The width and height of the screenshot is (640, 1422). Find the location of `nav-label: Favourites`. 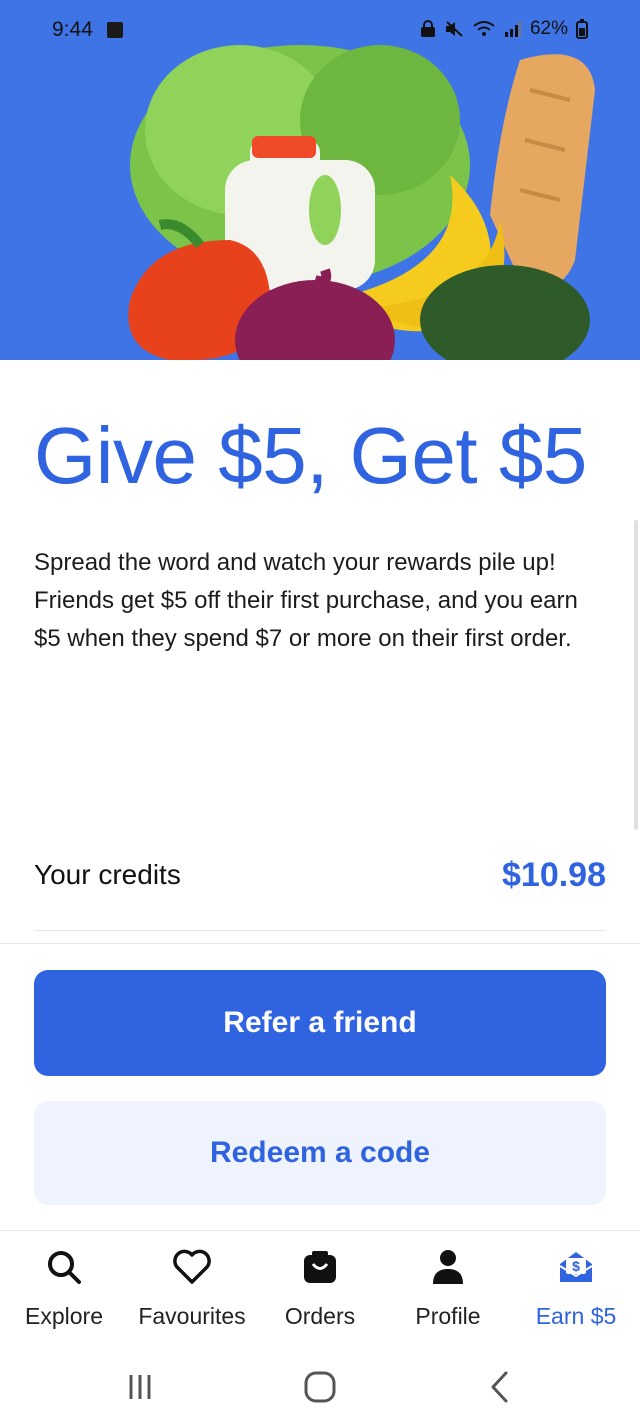

nav-label: Favourites is located at coordinates (192, 1316).